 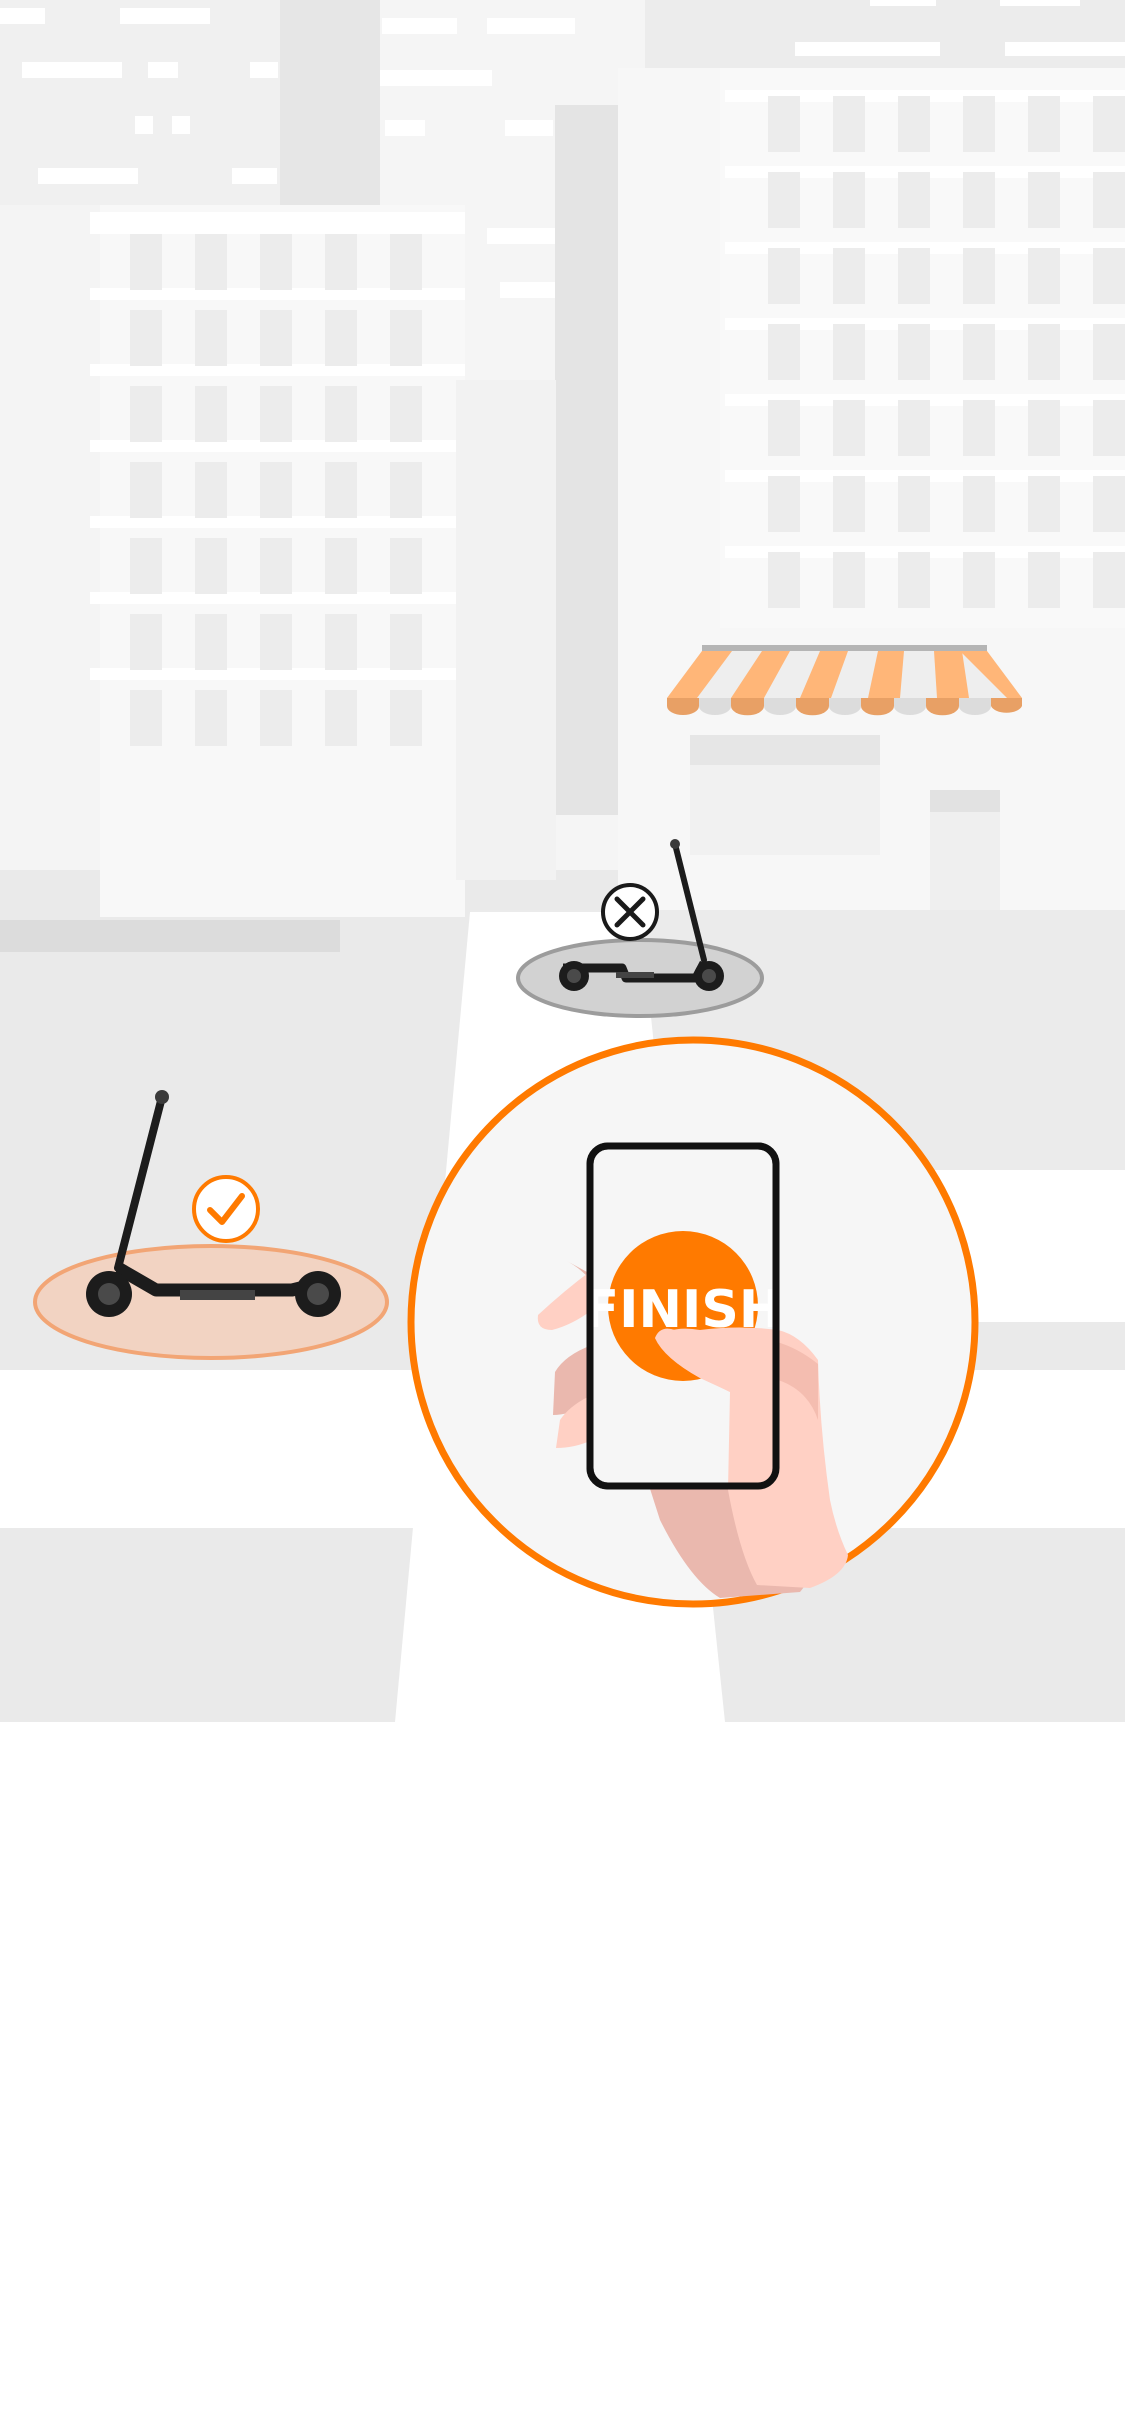 What do you see at coordinates (226, 1209) in the screenshot?
I see `checkmark-circle-icon` at bounding box center [226, 1209].